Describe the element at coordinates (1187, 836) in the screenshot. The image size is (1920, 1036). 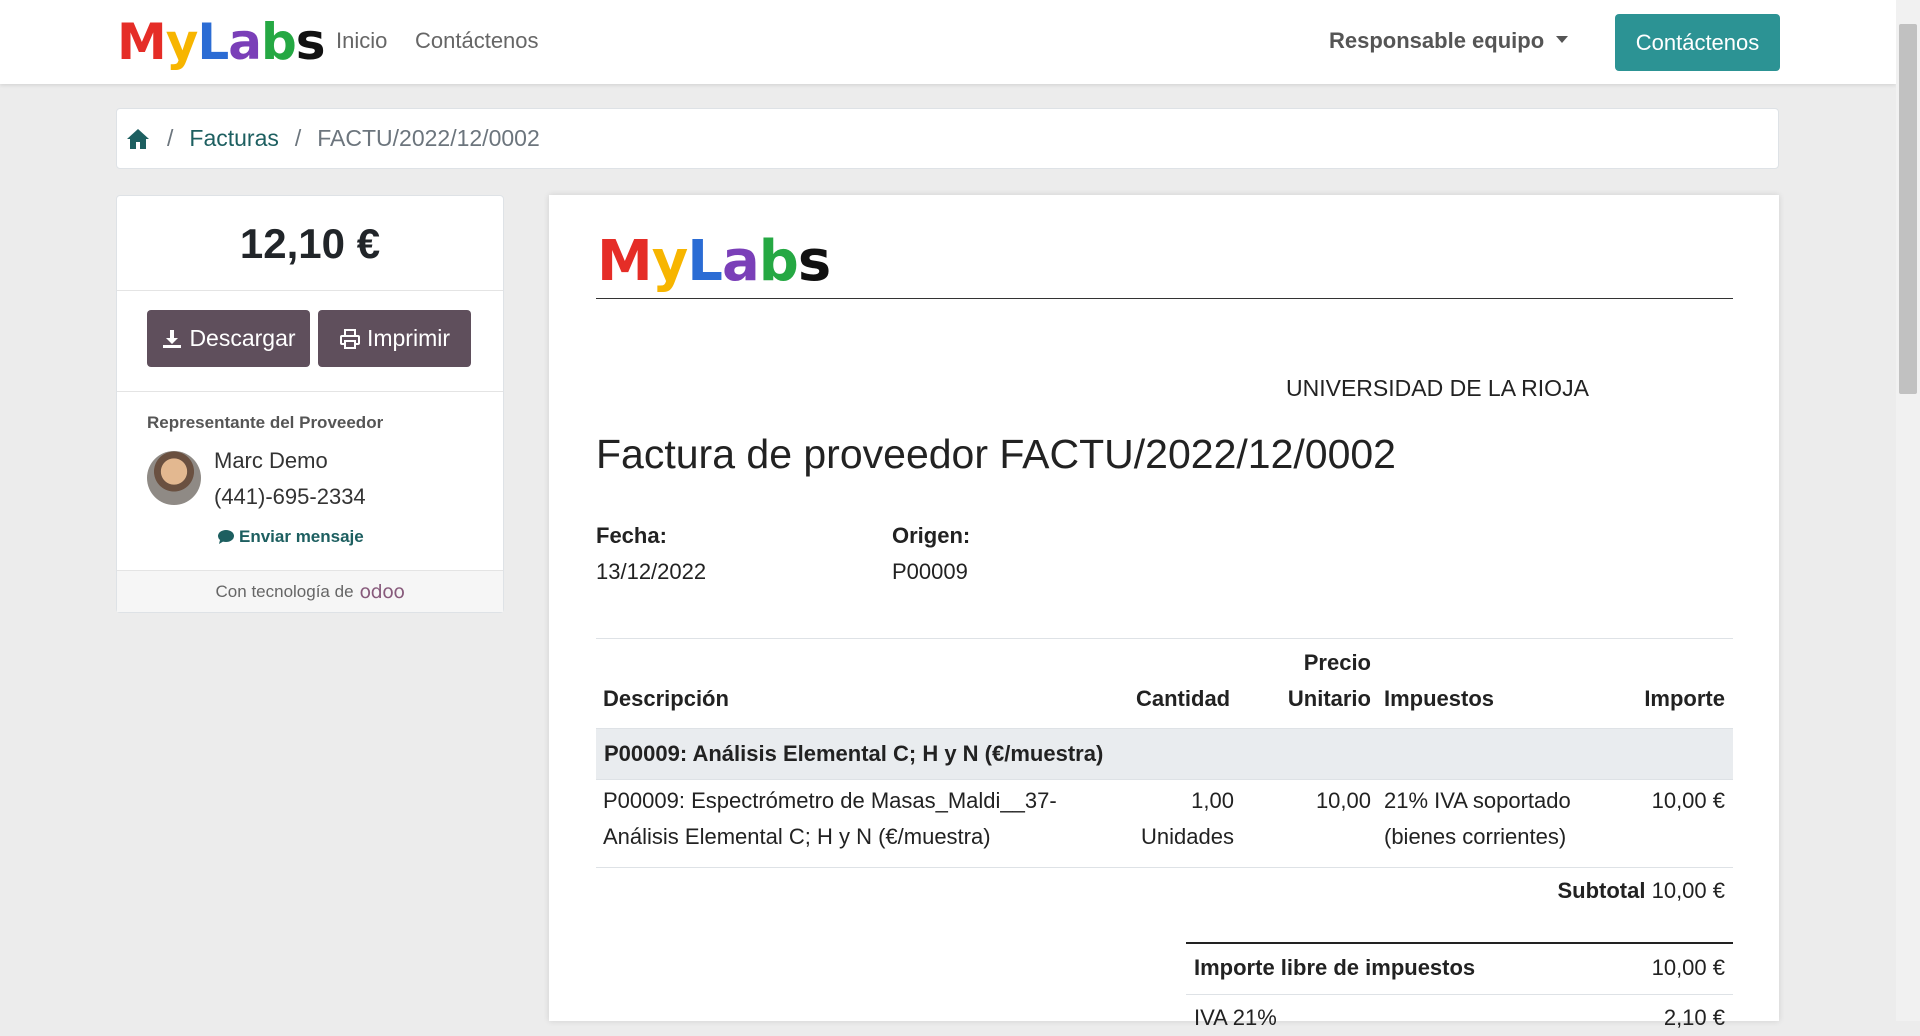
I see `line-uom: Unidades` at that location.